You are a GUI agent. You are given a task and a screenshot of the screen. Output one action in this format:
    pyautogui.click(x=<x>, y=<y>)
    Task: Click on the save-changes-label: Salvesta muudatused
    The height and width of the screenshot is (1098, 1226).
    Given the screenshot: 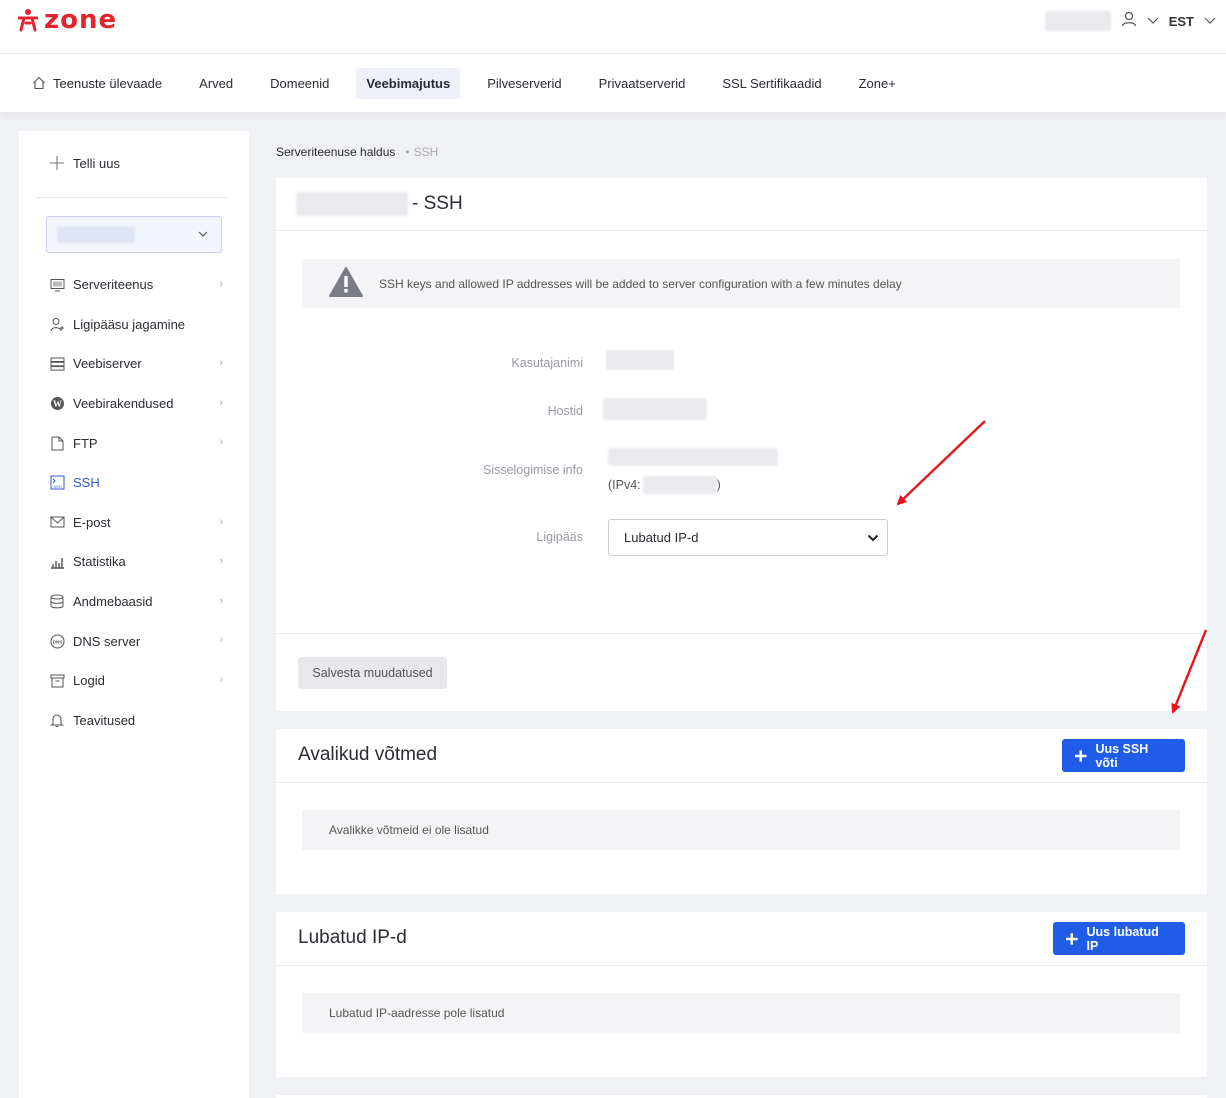 What is the action you would take?
    pyautogui.click(x=372, y=673)
    